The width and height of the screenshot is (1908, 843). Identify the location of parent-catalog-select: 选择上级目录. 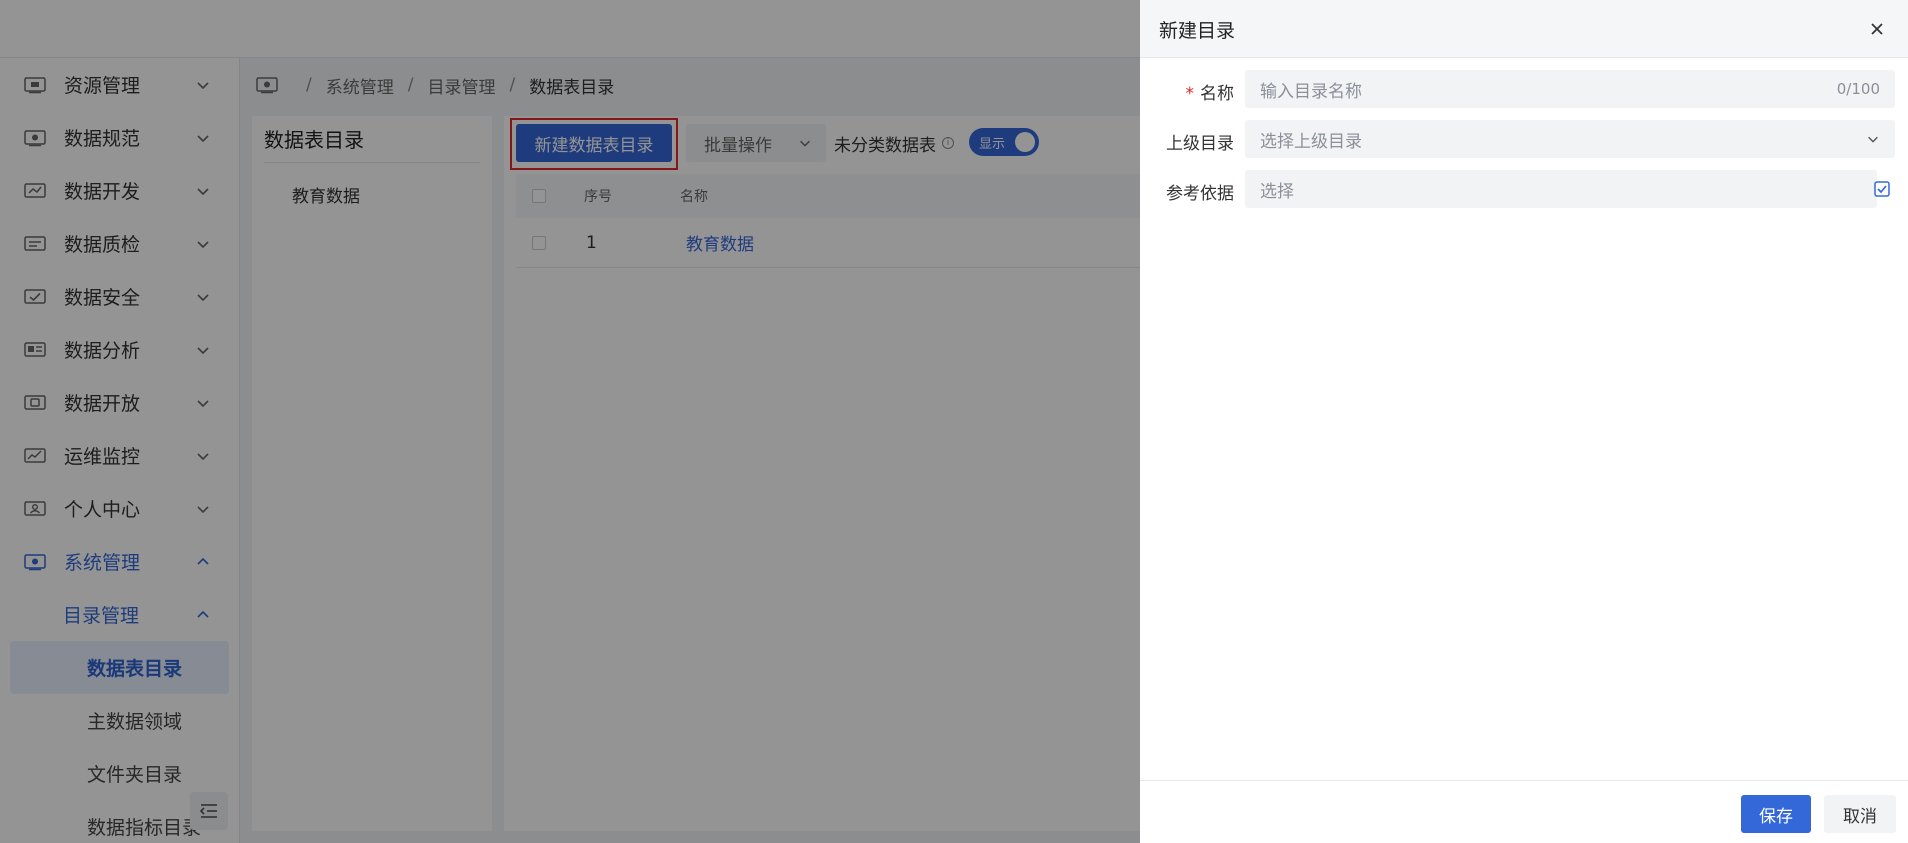
(1570, 139).